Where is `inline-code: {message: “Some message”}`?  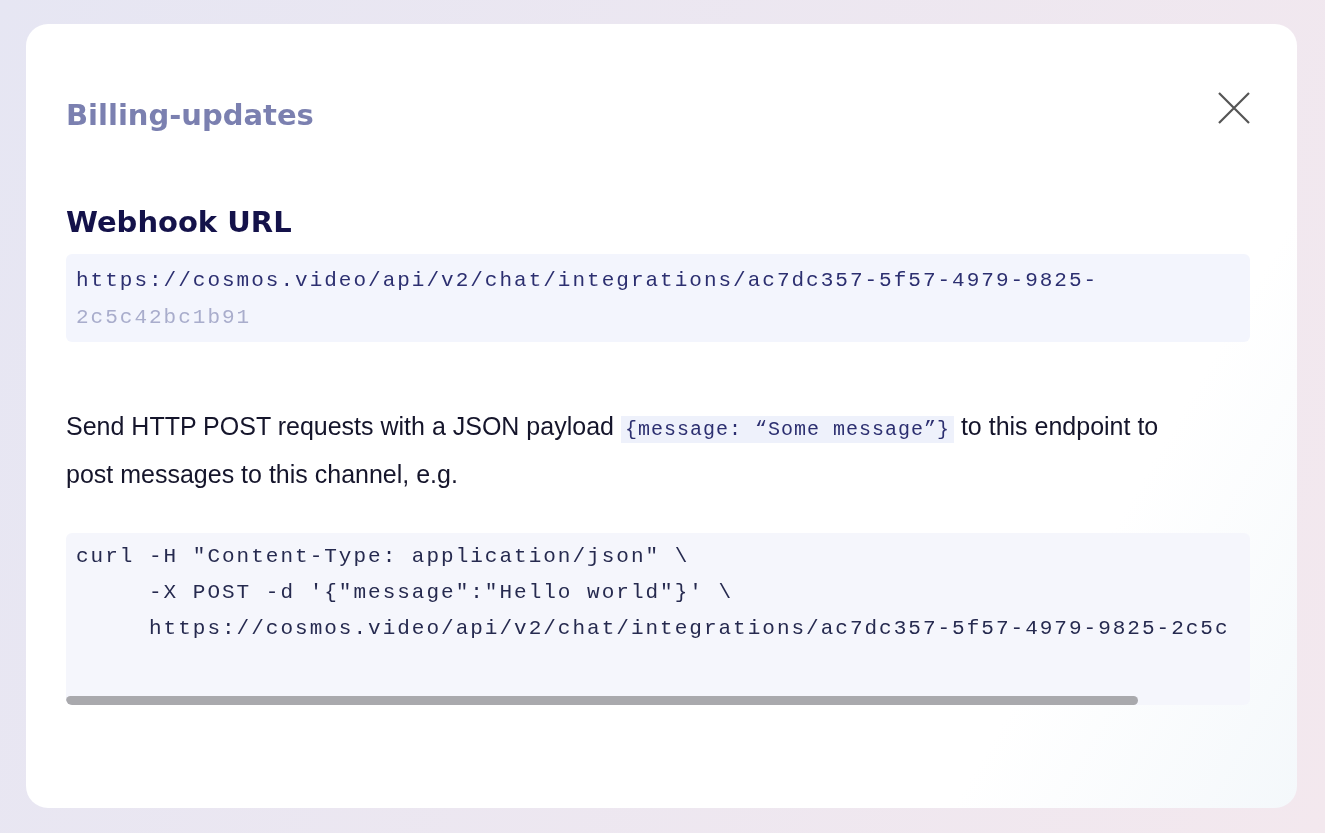 inline-code: {message: “Some message”} is located at coordinates (787, 429).